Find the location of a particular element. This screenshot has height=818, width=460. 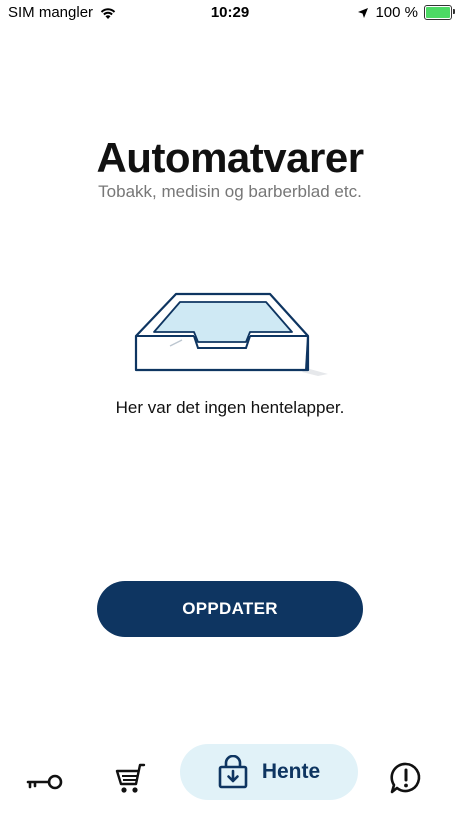

battery-cap is located at coordinates (454, 11).